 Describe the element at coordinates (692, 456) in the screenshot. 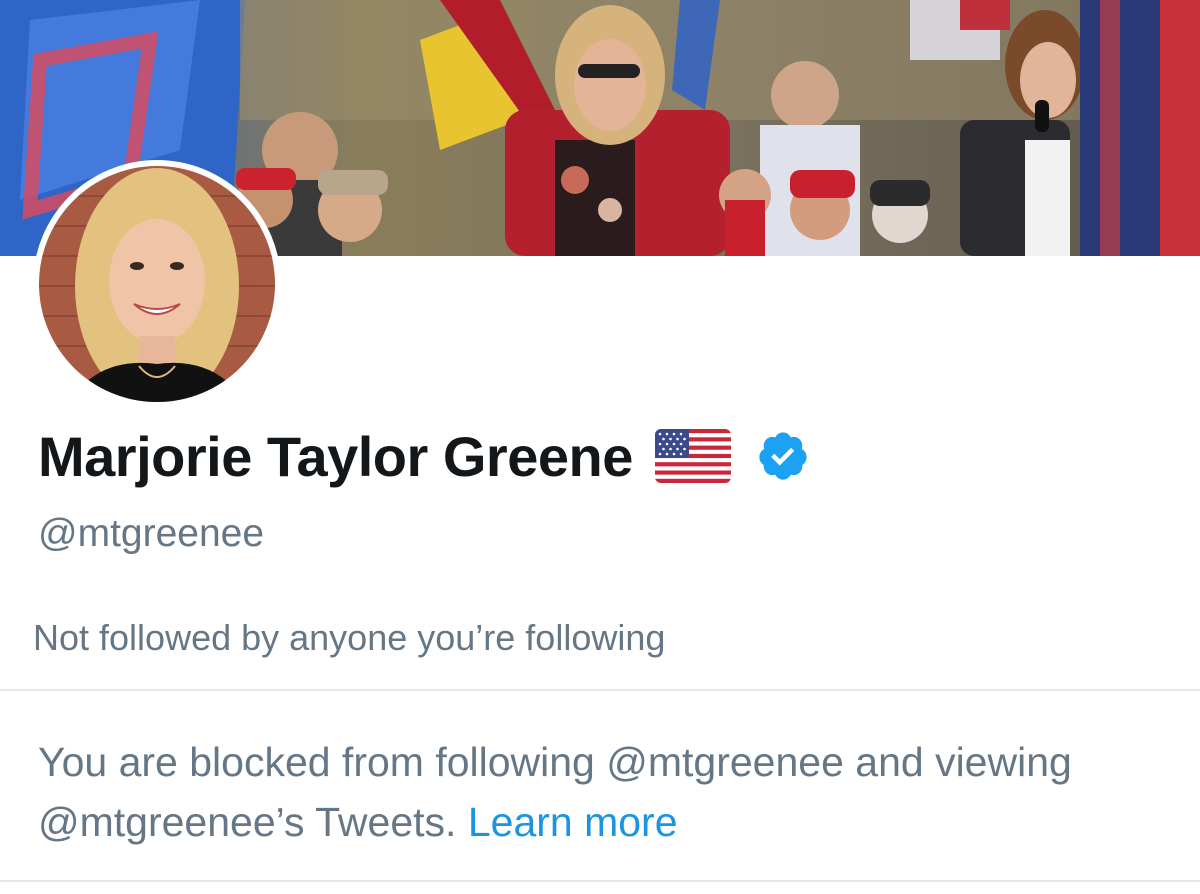

I see `us-flag-icon` at that location.